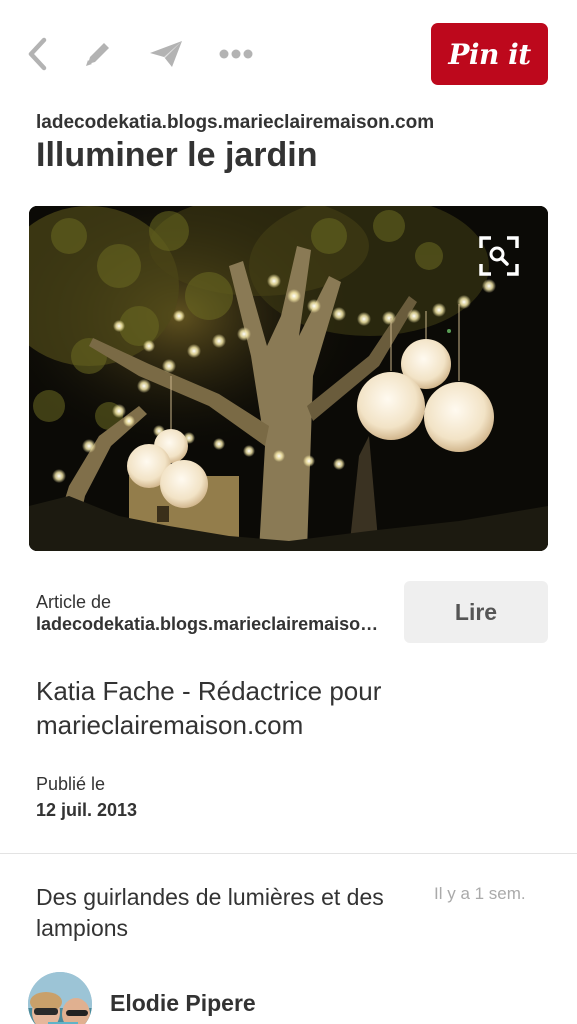 This screenshot has height=1024, width=577. Describe the element at coordinates (476, 612) in the screenshot. I see `read-button: Lire` at that location.